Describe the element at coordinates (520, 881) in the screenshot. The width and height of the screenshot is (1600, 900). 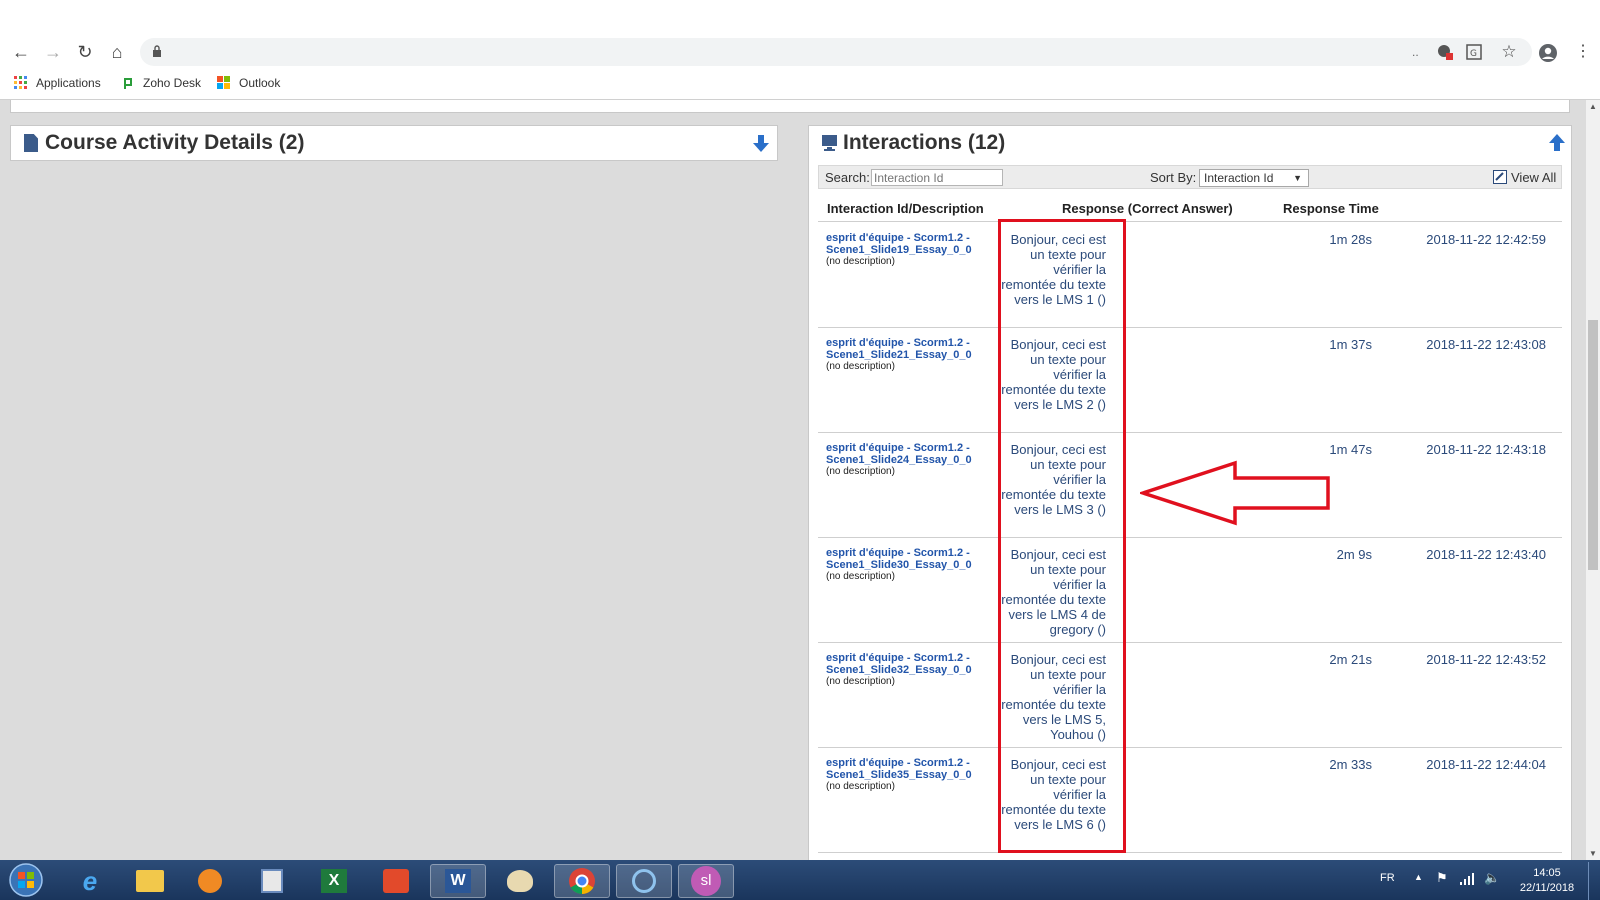
I see `paint-icon` at that location.